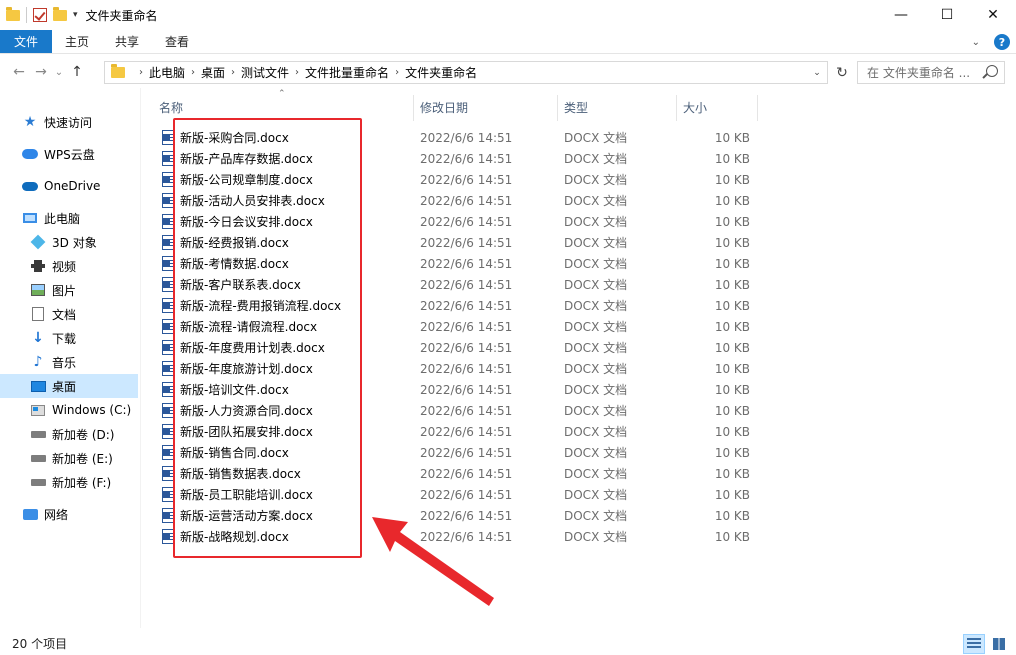 This screenshot has width=1016, height=655. Describe the element at coordinates (265, 72) in the screenshot. I see `breadcrumb-test-files: 测试文件` at that location.